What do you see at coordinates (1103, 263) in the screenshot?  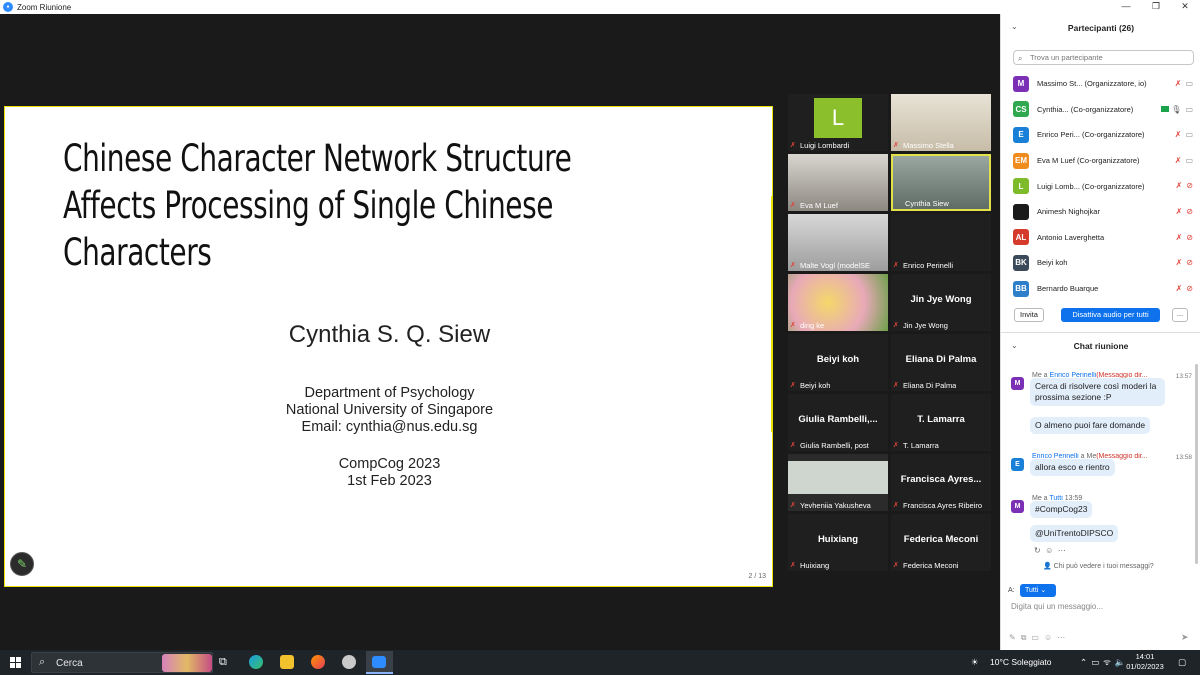 I see `participant-row: BK Beiyi koh ✗ ⊘` at bounding box center [1103, 263].